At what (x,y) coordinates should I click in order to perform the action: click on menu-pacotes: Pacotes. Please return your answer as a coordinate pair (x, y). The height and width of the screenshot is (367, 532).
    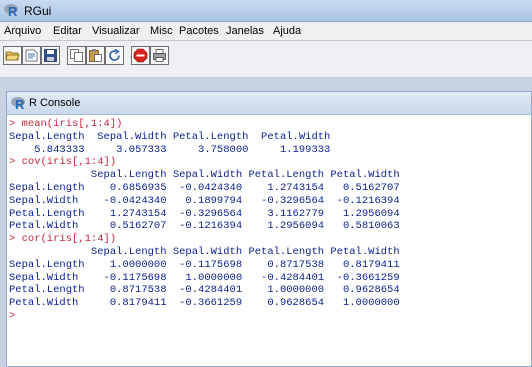
    Looking at the image, I should click on (199, 31).